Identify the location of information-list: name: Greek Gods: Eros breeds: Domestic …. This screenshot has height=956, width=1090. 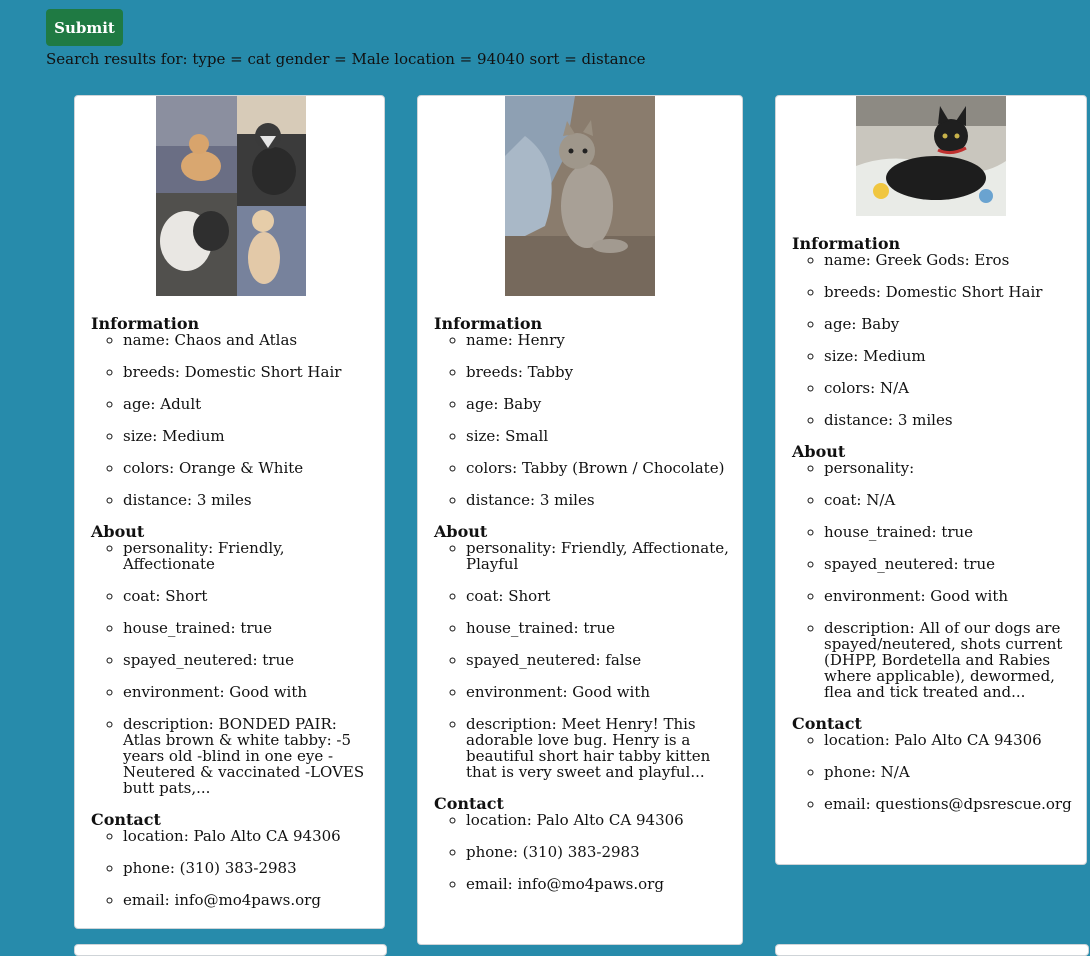
(936, 340).